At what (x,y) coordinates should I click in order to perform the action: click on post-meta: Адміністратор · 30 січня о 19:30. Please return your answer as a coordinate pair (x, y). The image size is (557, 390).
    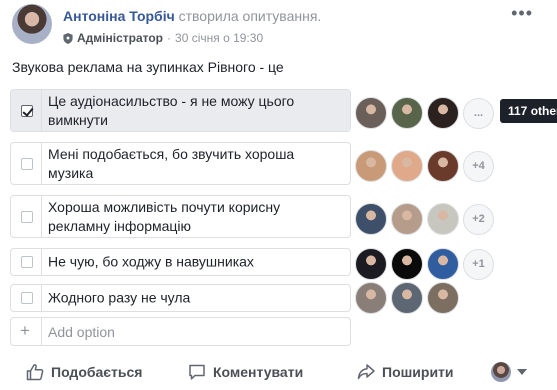
    Looking at the image, I should click on (163, 38).